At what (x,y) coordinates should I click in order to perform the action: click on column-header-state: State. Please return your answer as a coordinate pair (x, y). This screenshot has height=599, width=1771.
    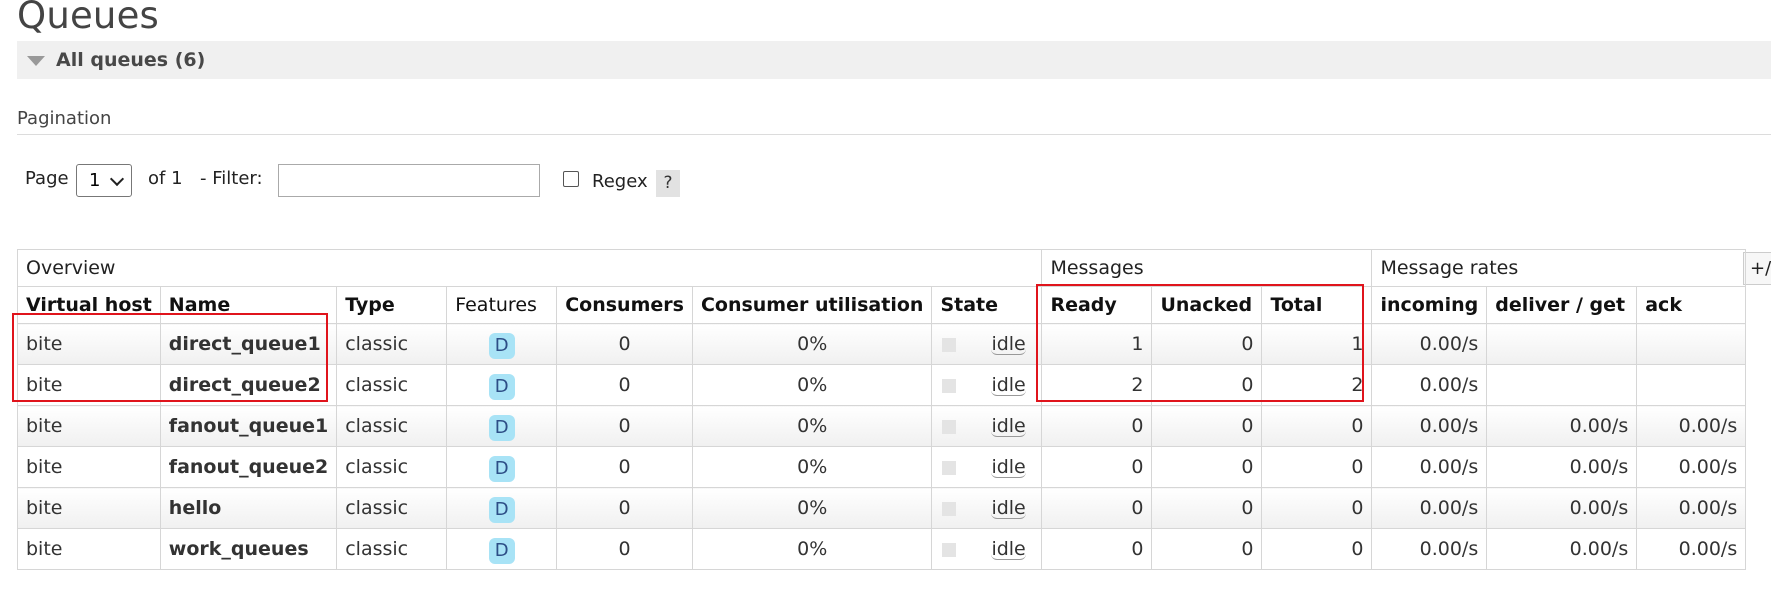
    Looking at the image, I should click on (987, 305).